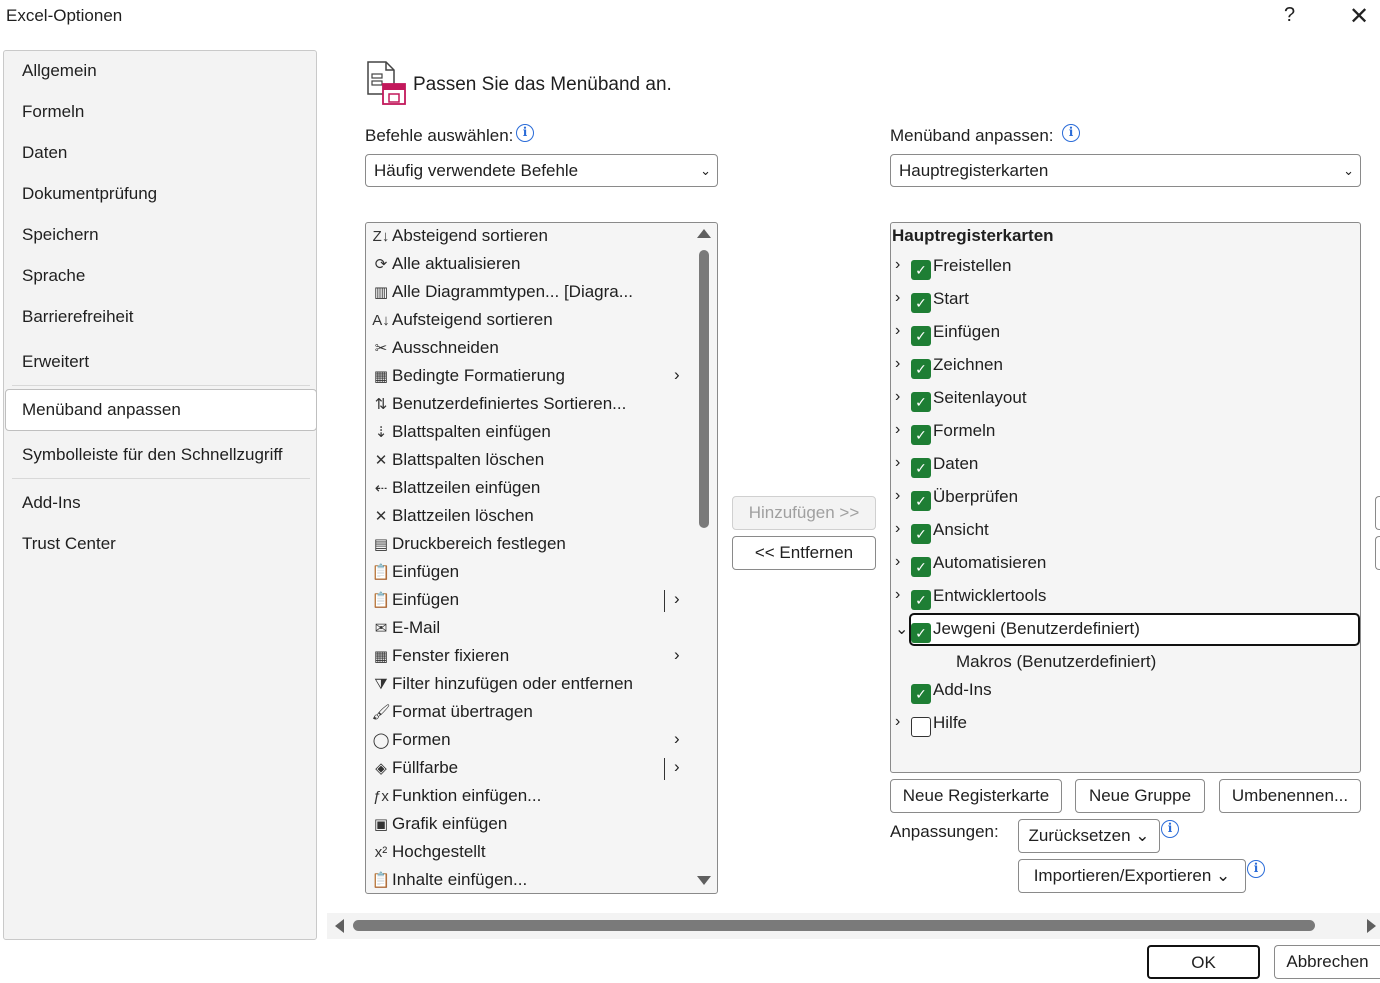 The image size is (1380, 983). Describe the element at coordinates (78, 317) in the screenshot. I see `sidebar-item-barrierefreiheit: Barrierefreiheit` at that location.